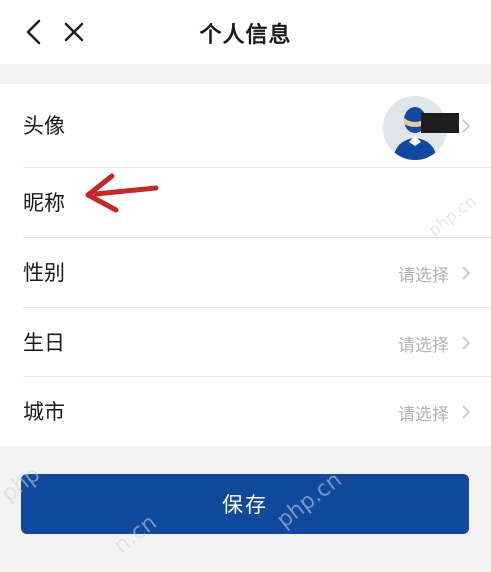 The image size is (491, 572). I want to click on top-bar: 个人信息, so click(245, 32).